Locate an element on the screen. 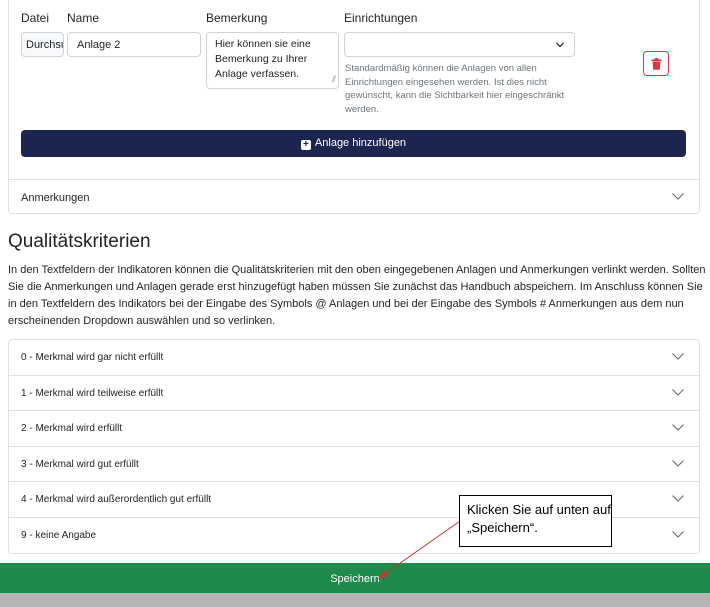 This screenshot has height=607, width=710. bottom-strip is located at coordinates (355, 600).